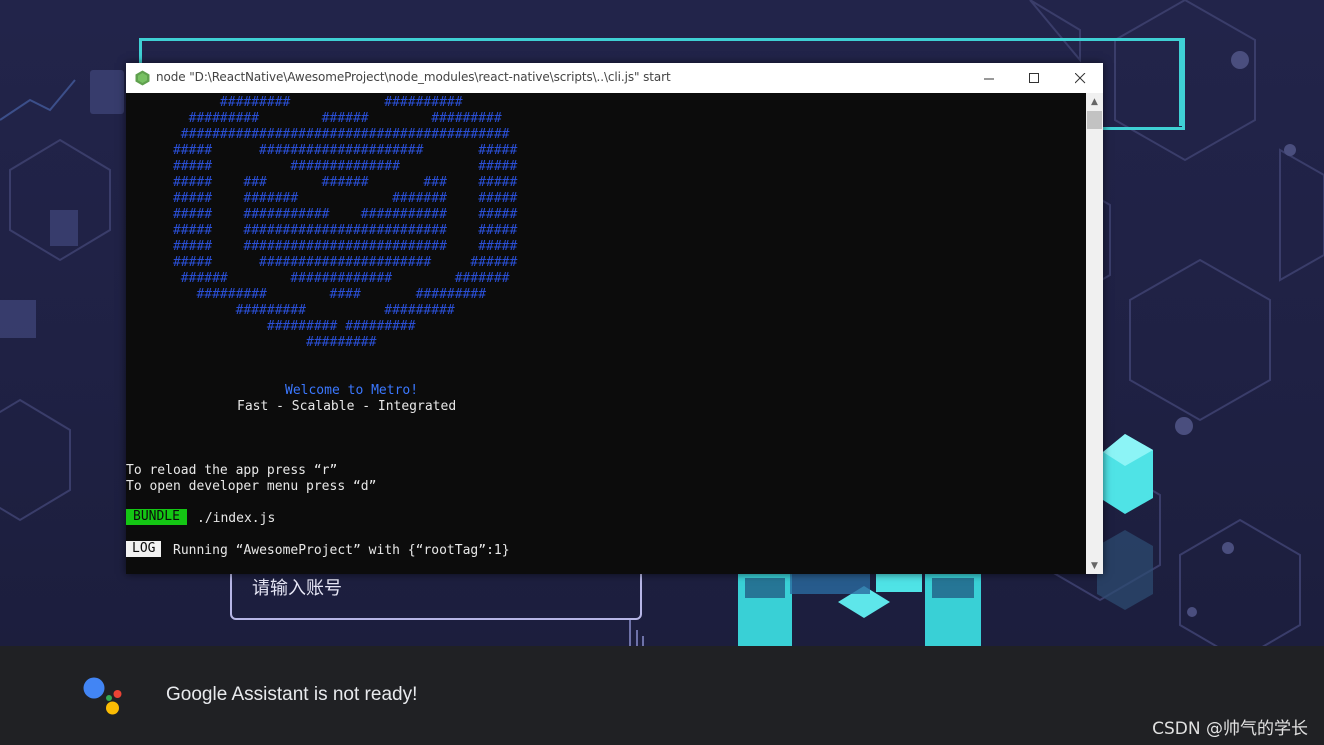 The image size is (1324, 745). What do you see at coordinates (1094, 101) in the screenshot?
I see `scroll-up-icon: ▲` at bounding box center [1094, 101].